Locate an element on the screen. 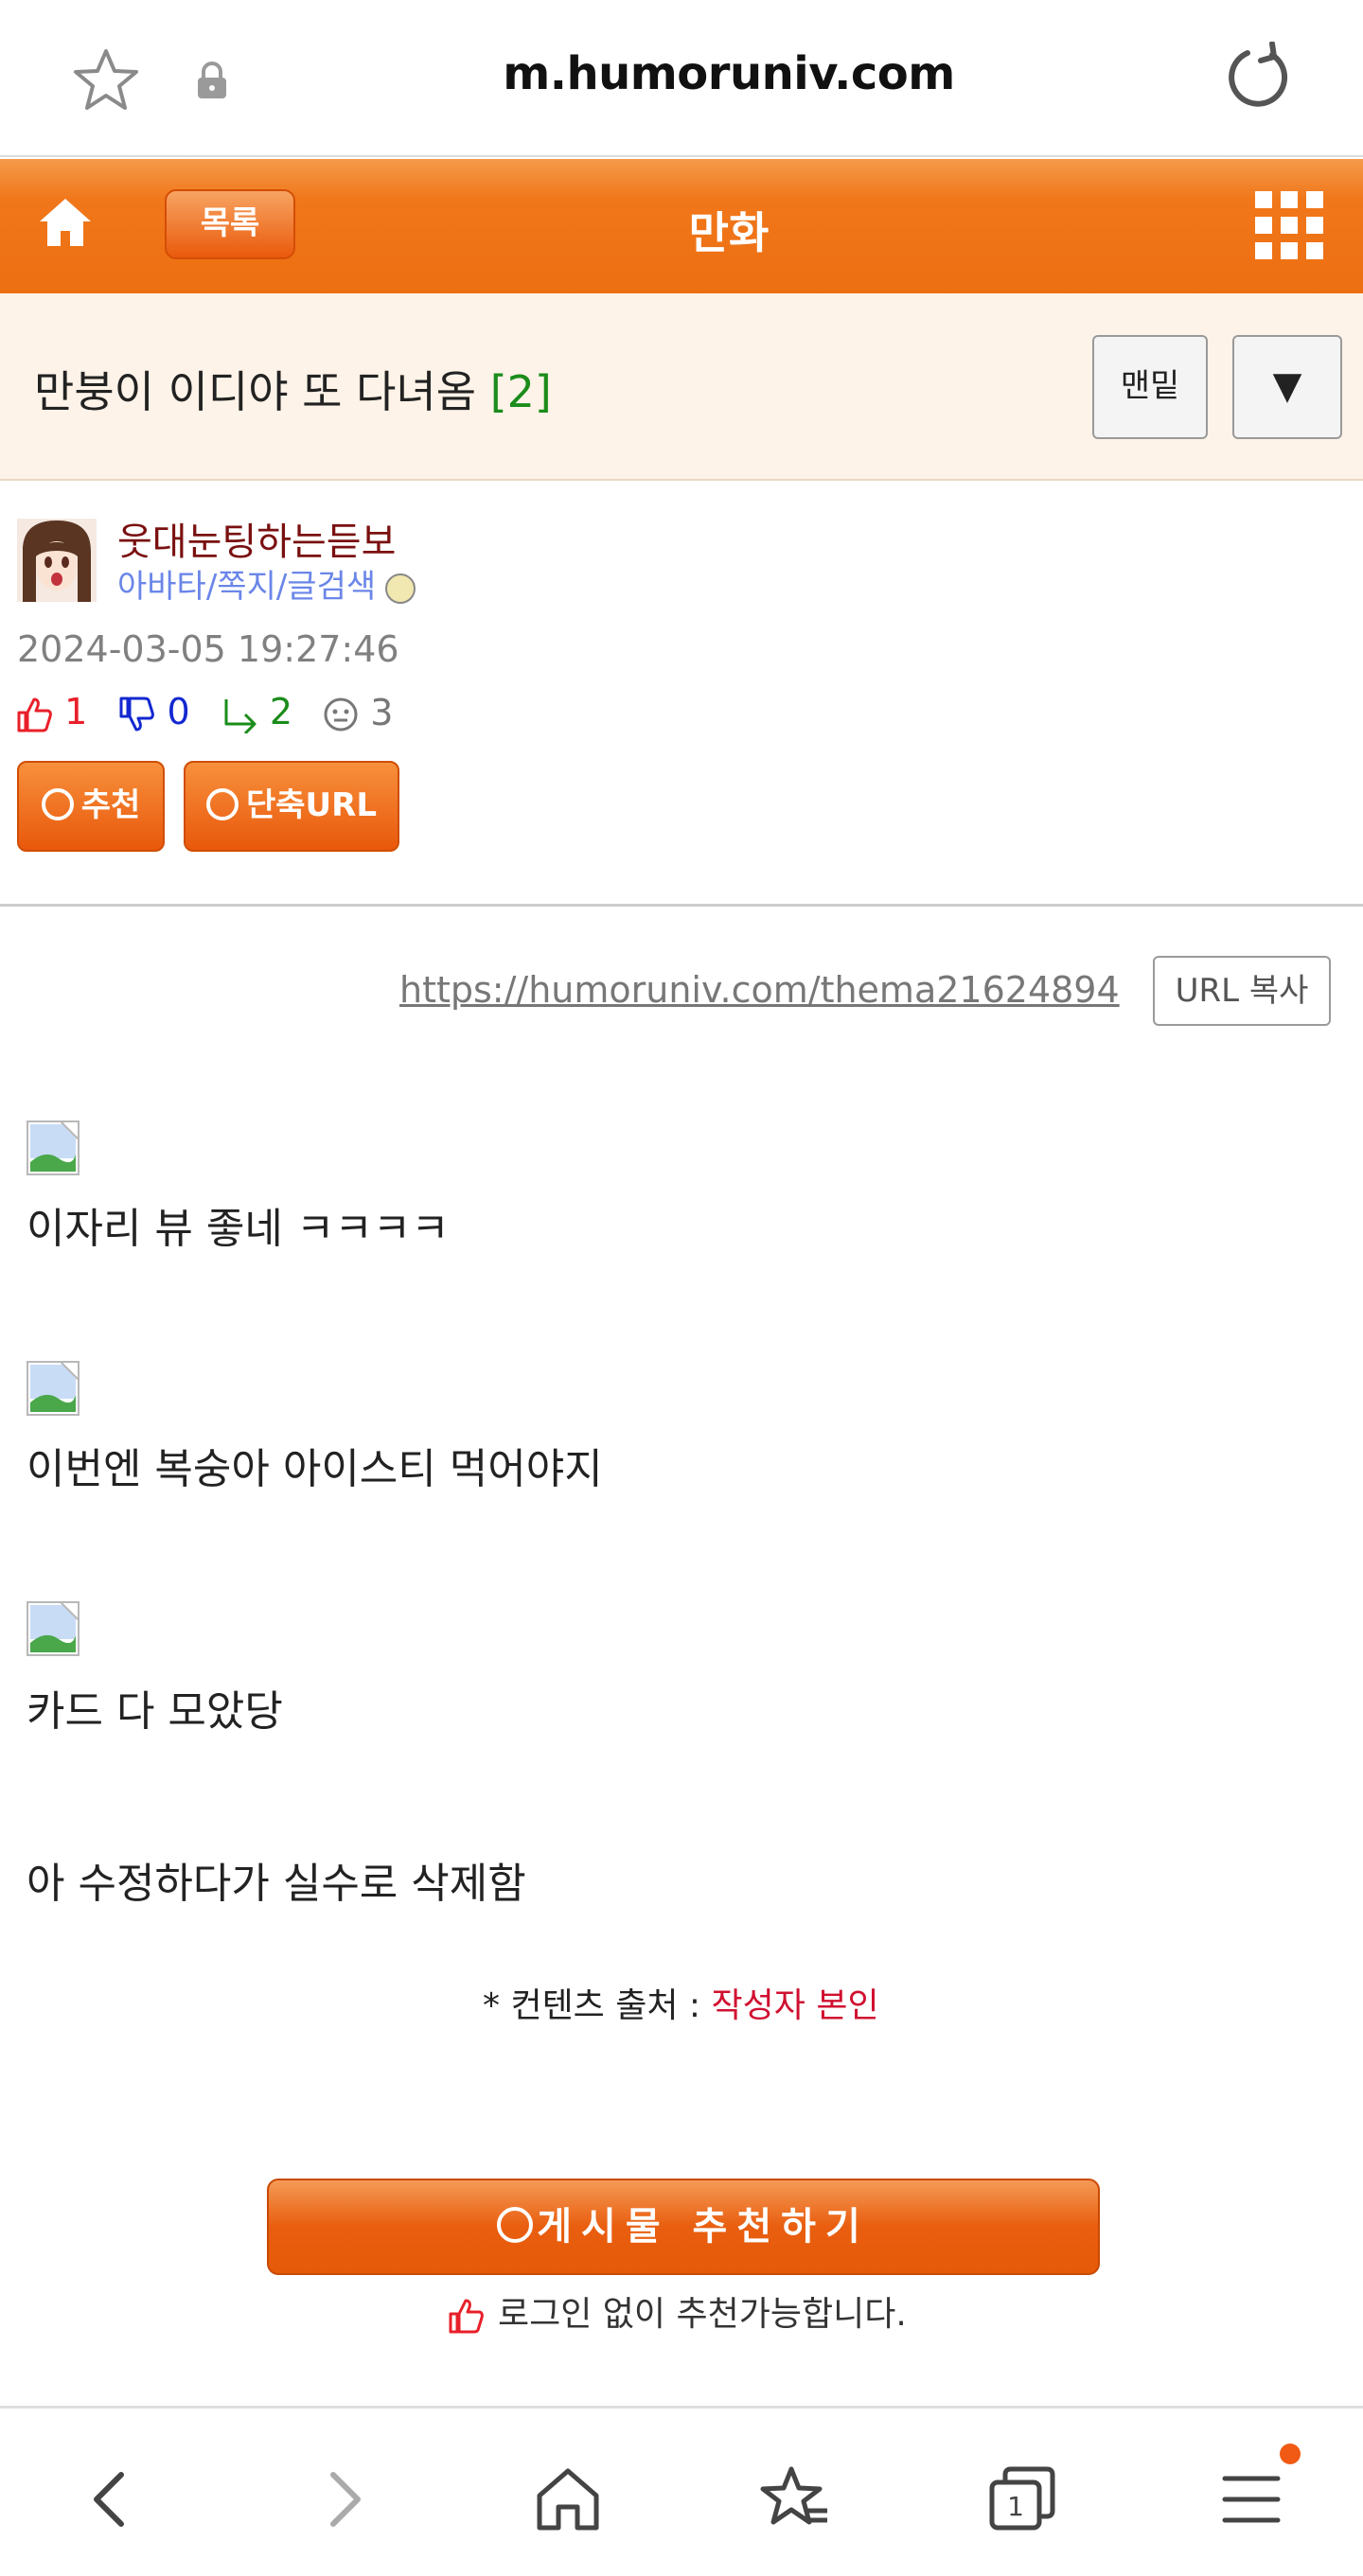 The width and height of the screenshot is (1363, 2576). forward-icon is located at coordinates (343, 2499).